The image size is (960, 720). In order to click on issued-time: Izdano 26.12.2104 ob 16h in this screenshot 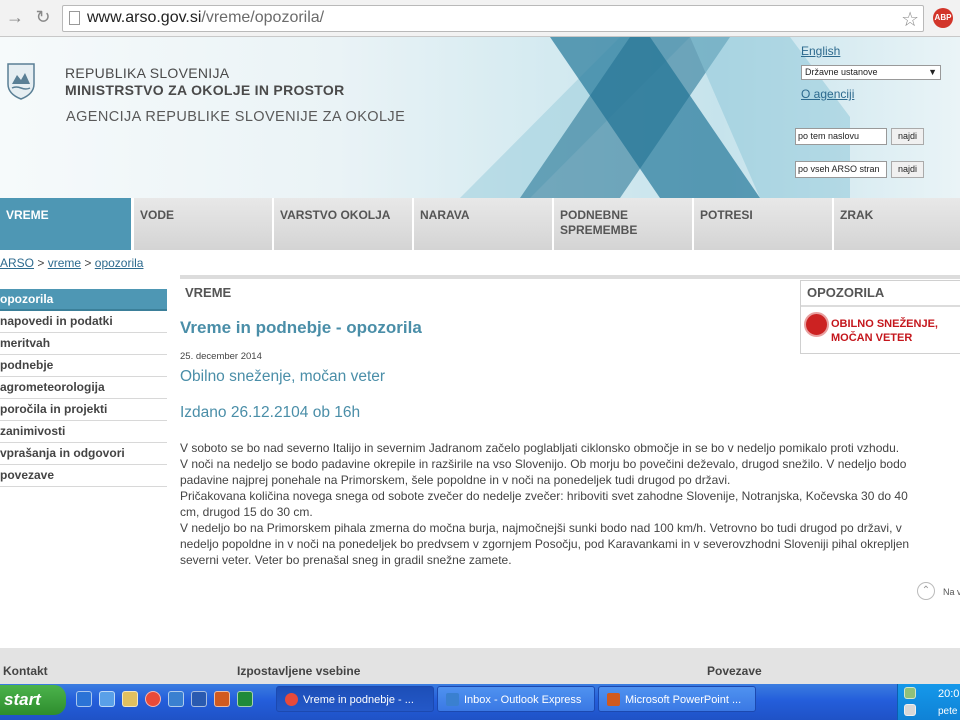, I will do `click(270, 412)`.